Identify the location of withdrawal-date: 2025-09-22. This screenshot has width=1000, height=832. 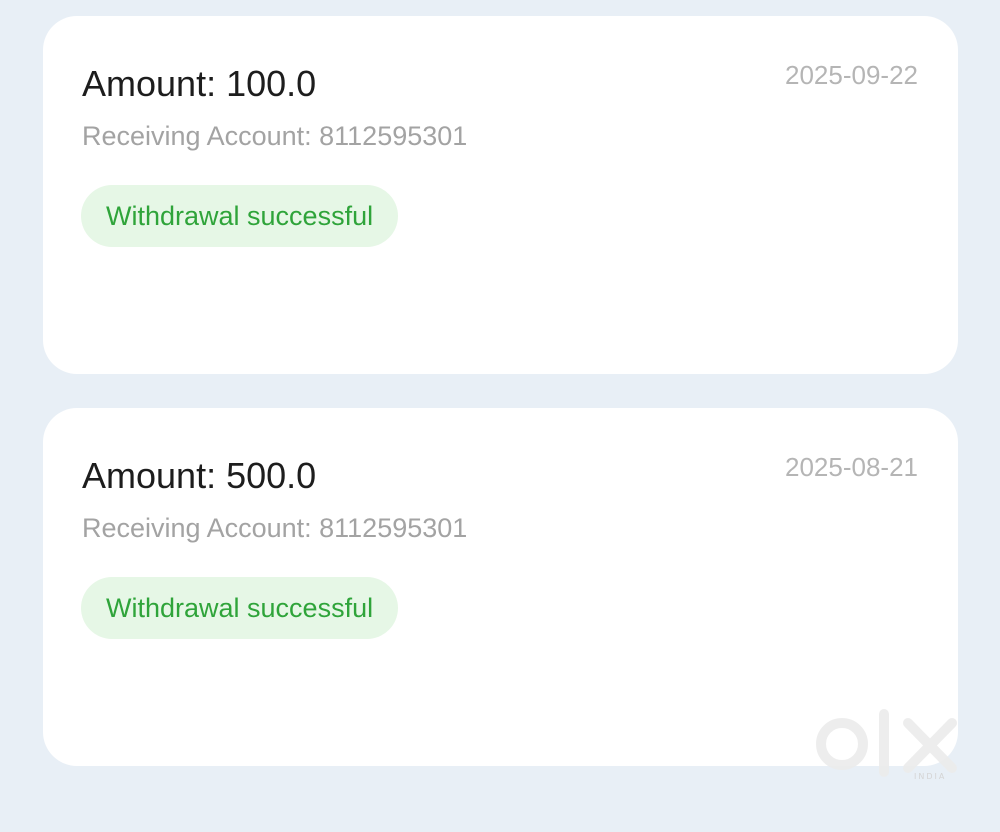
(851, 75).